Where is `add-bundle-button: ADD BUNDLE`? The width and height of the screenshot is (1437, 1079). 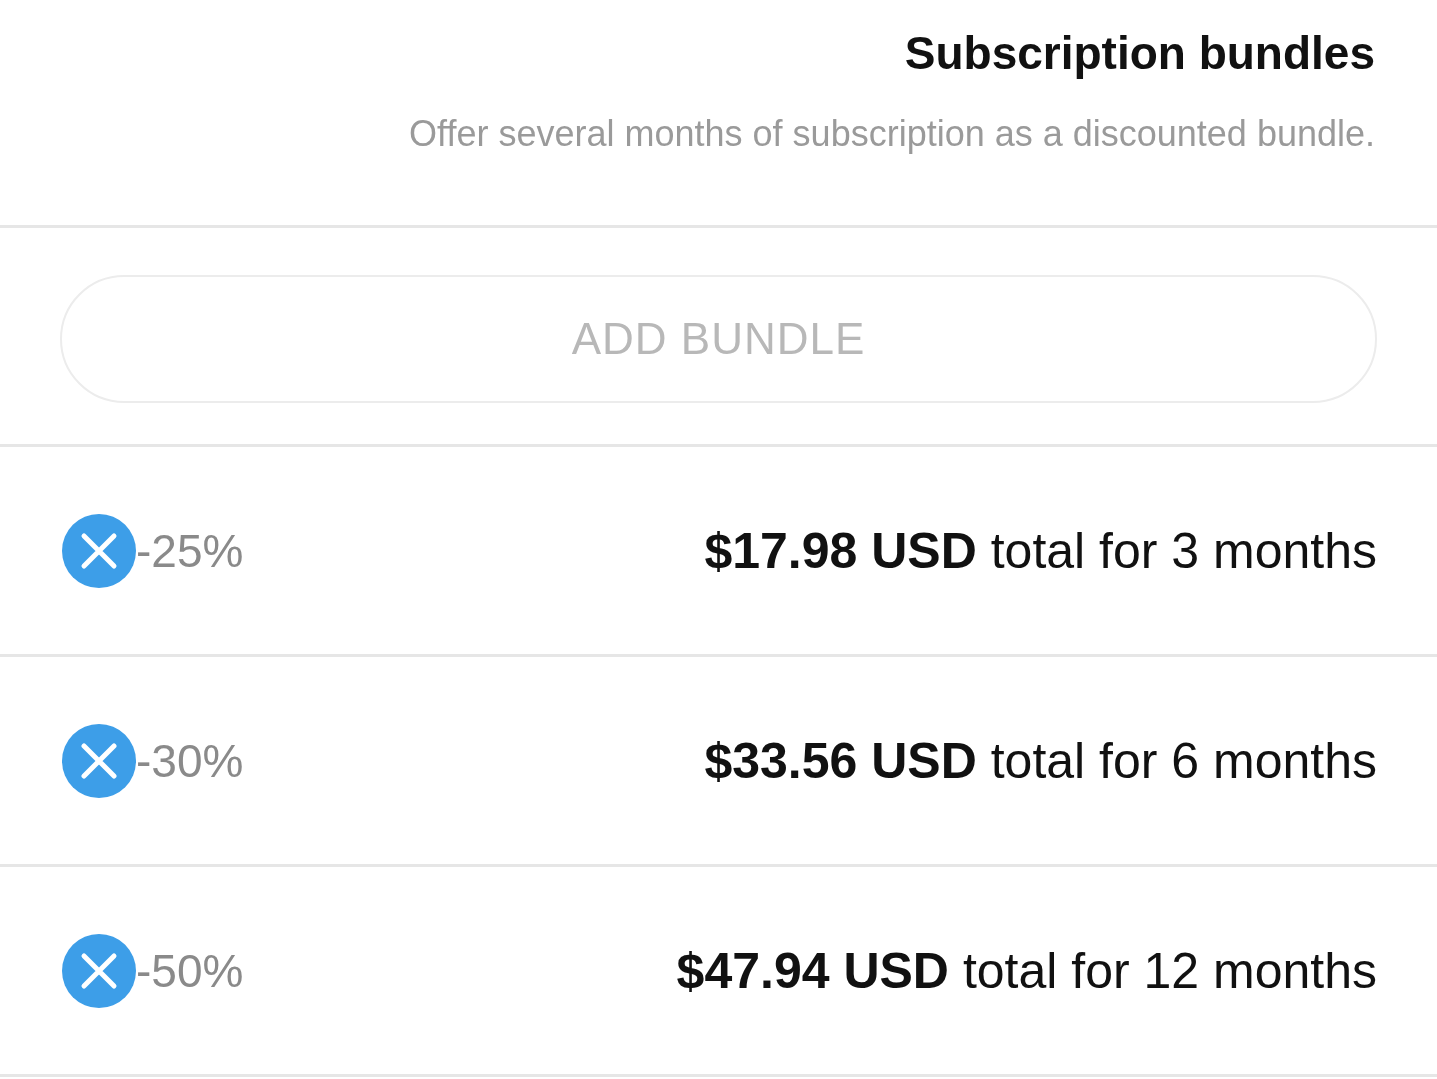
add-bundle-button: ADD BUNDLE is located at coordinates (718, 339).